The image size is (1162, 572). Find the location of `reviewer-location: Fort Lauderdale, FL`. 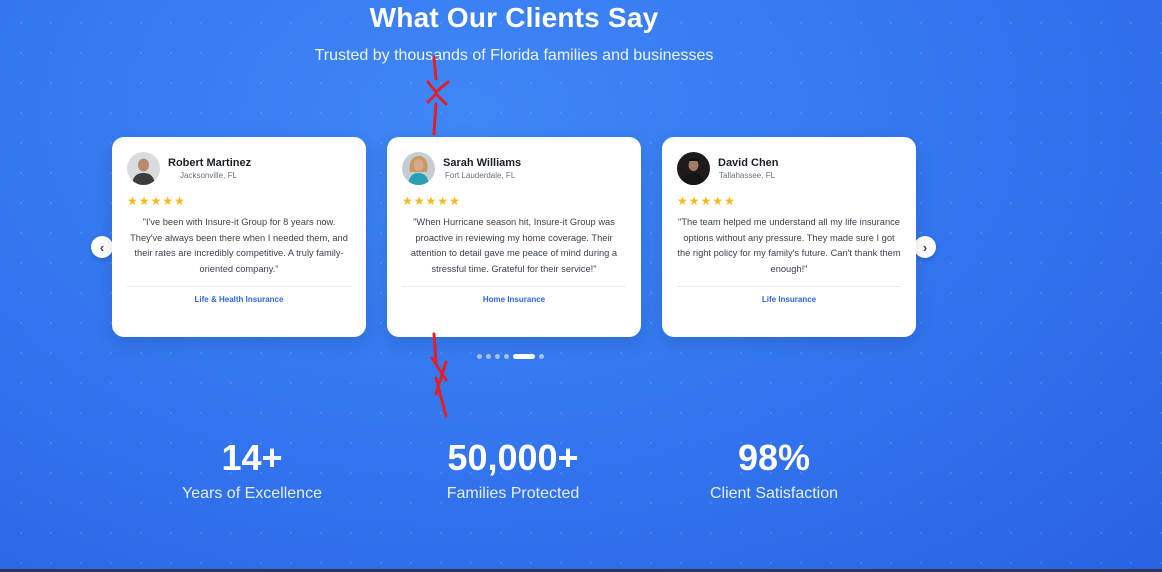

reviewer-location: Fort Lauderdale, FL is located at coordinates (480, 175).